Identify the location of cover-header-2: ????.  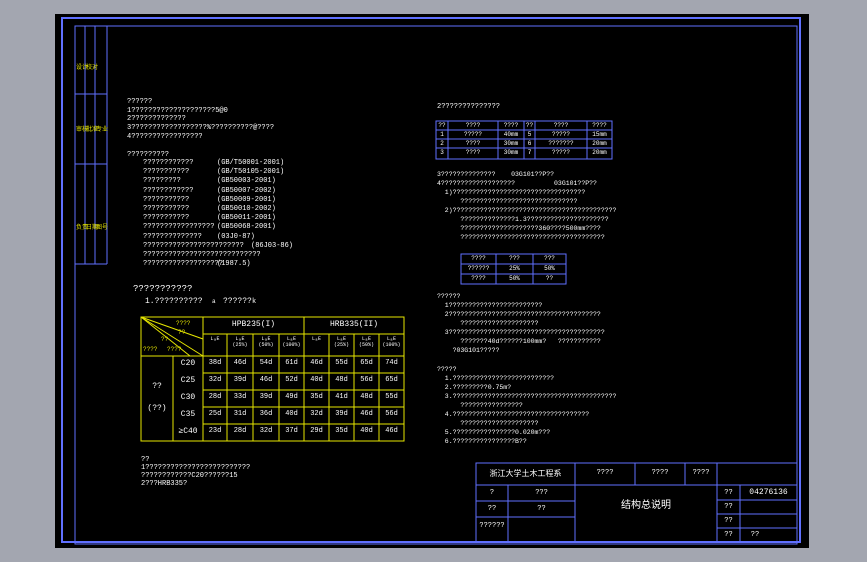
(511, 125).